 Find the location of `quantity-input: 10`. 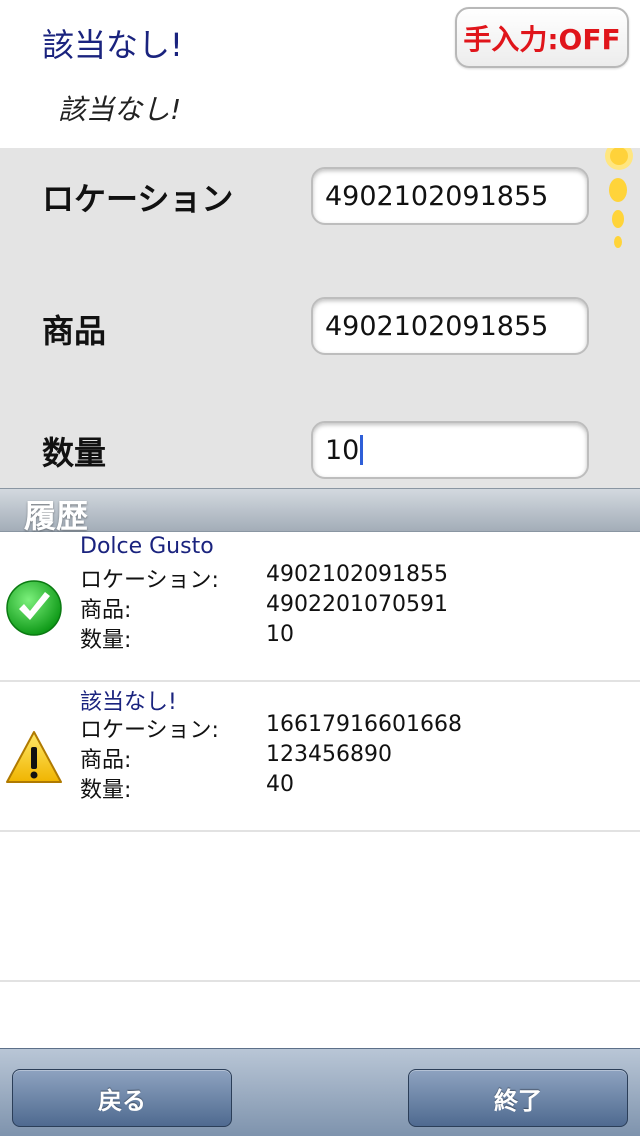

quantity-input: 10 is located at coordinates (450, 450).